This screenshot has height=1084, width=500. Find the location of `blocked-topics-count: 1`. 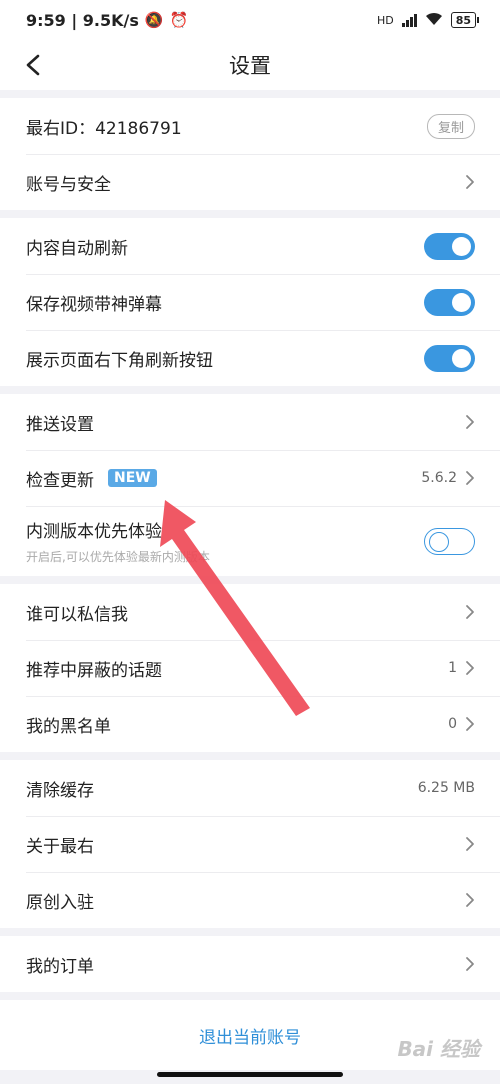

blocked-topics-count: 1 is located at coordinates (452, 668).